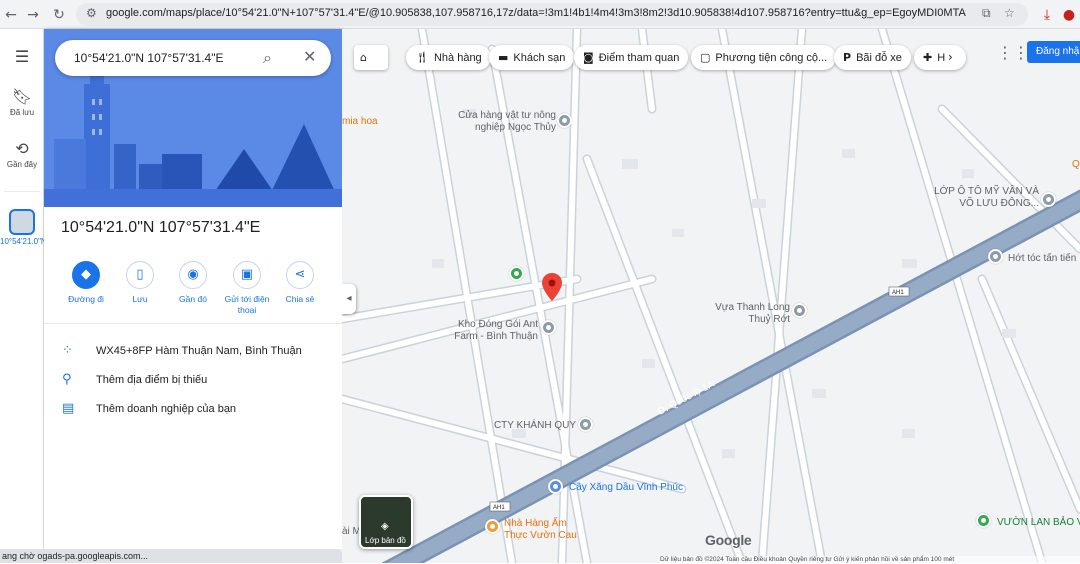 This screenshot has height=564, width=1080. What do you see at coordinates (300, 299) in the screenshot?
I see `share-label: Chia sẻ` at bounding box center [300, 299].